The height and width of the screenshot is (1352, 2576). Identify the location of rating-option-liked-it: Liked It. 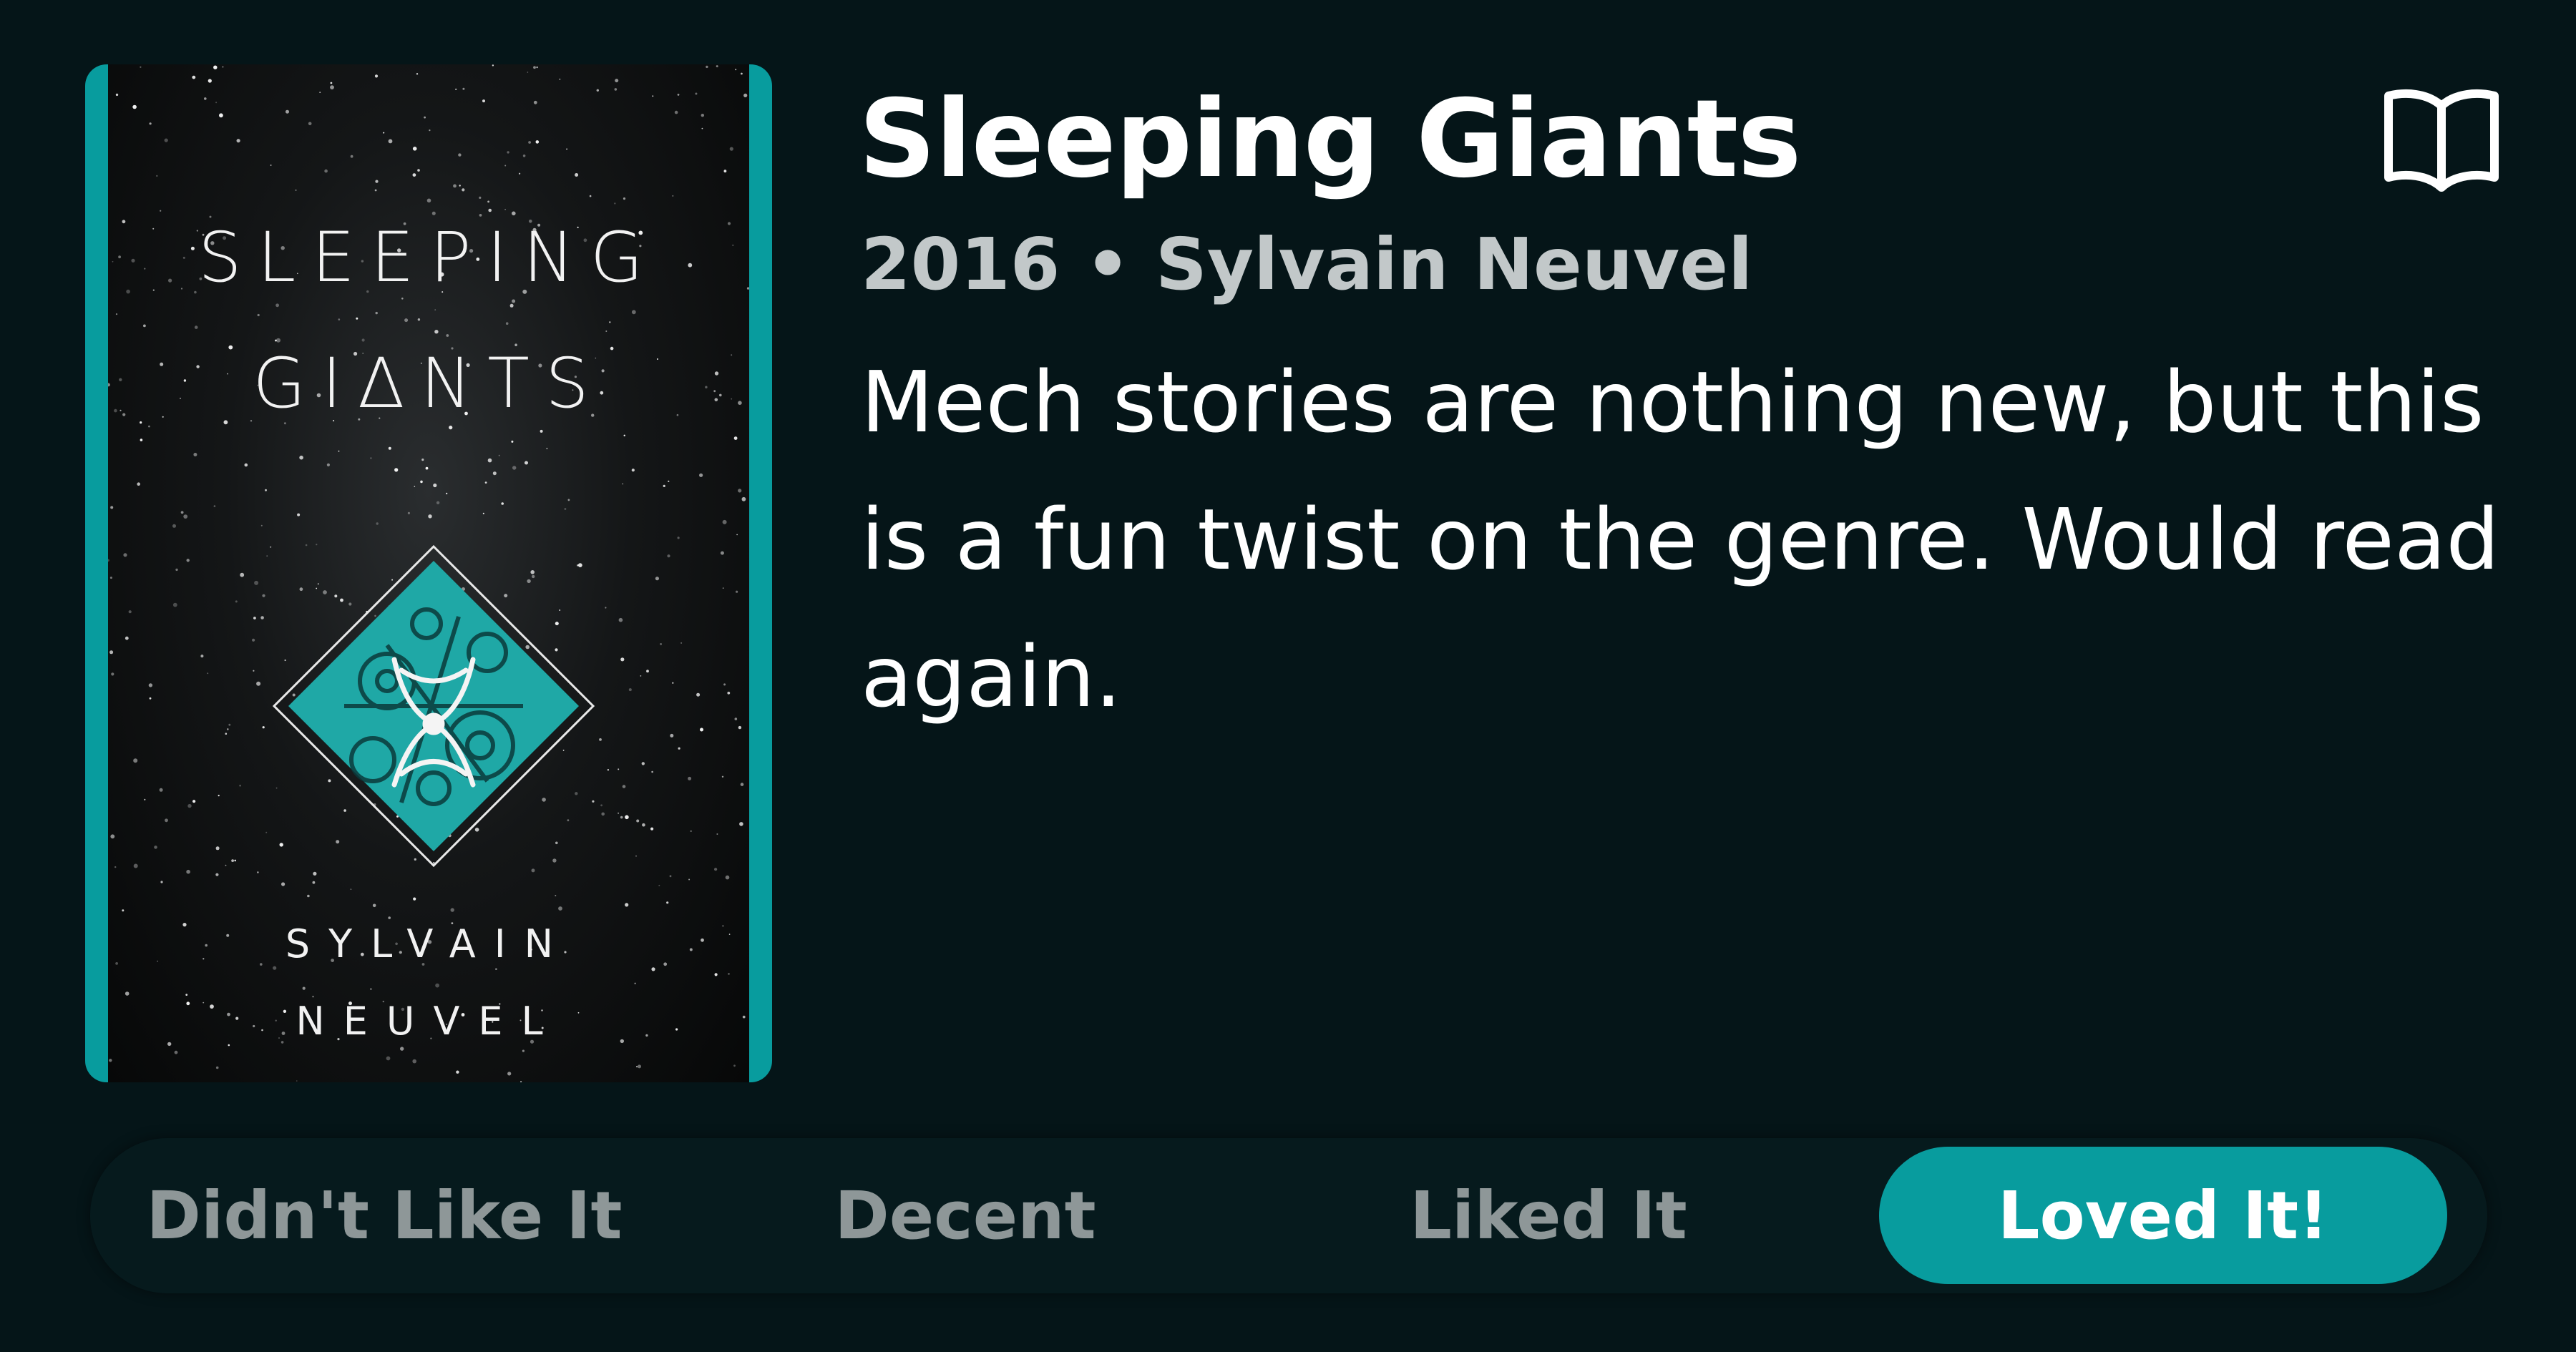
(1548, 1216).